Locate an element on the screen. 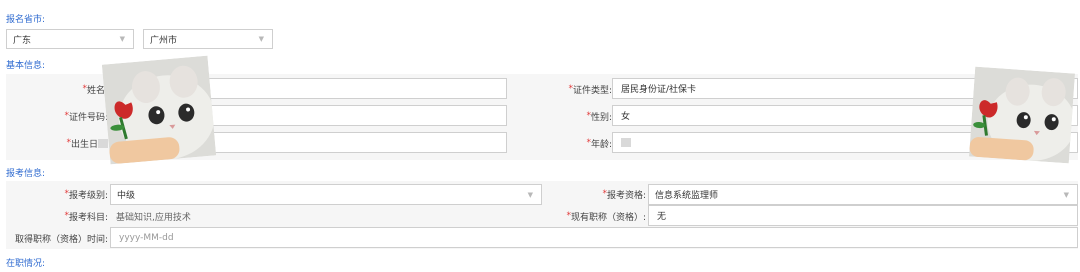  exam-subject-label: * 报考科目: is located at coordinates (86, 217).